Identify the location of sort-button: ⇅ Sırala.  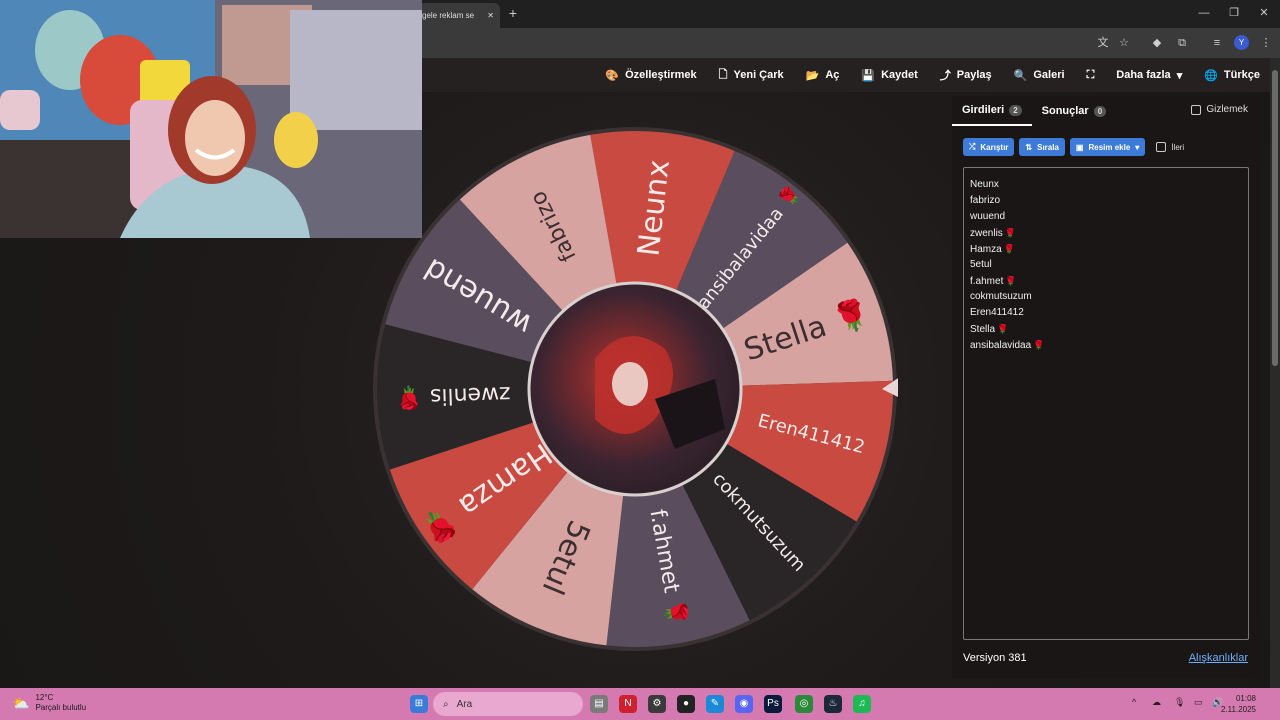
(1042, 147).